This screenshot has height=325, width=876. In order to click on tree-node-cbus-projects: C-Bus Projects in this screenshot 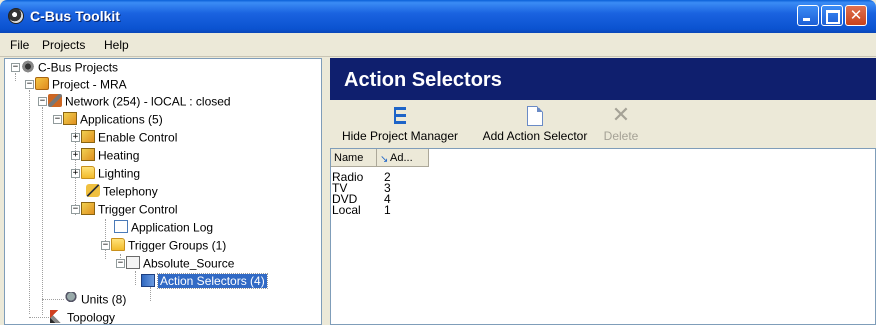, I will do `click(69, 67)`.